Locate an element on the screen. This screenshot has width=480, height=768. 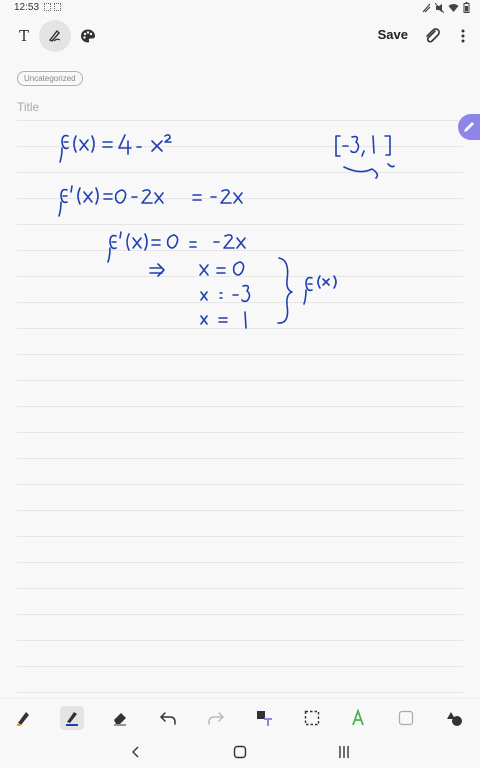
system-nav-bar is located at coordinates (240, 752).